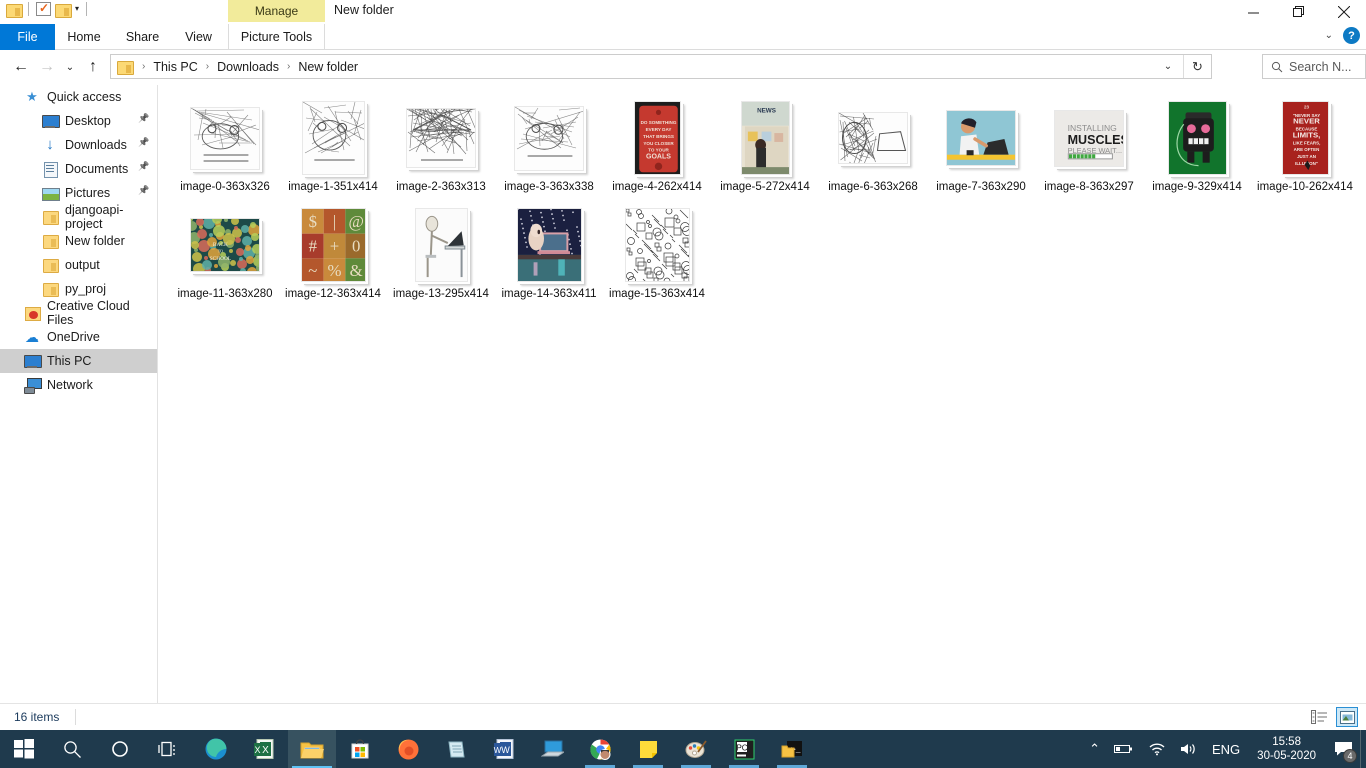  Describe the element at coordinates (78, 289) in the screenshot. I see `sidebar-item-py-proj: py_proj` at that location.